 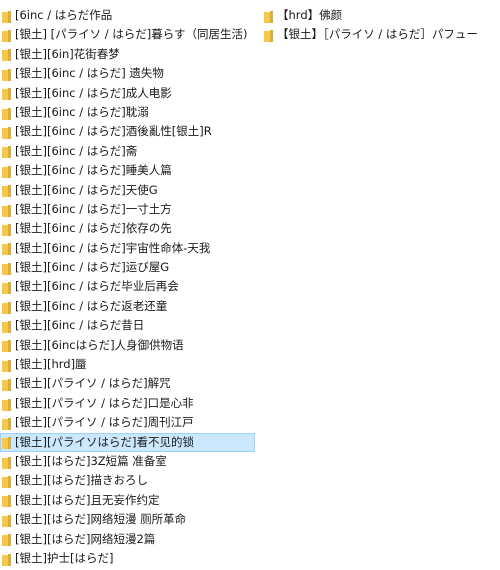 What do you see at coordinates (64, 15) in the screenshot?
I see `folder-name: [6inc / はらだ作品` at bounding box center [64, 15].